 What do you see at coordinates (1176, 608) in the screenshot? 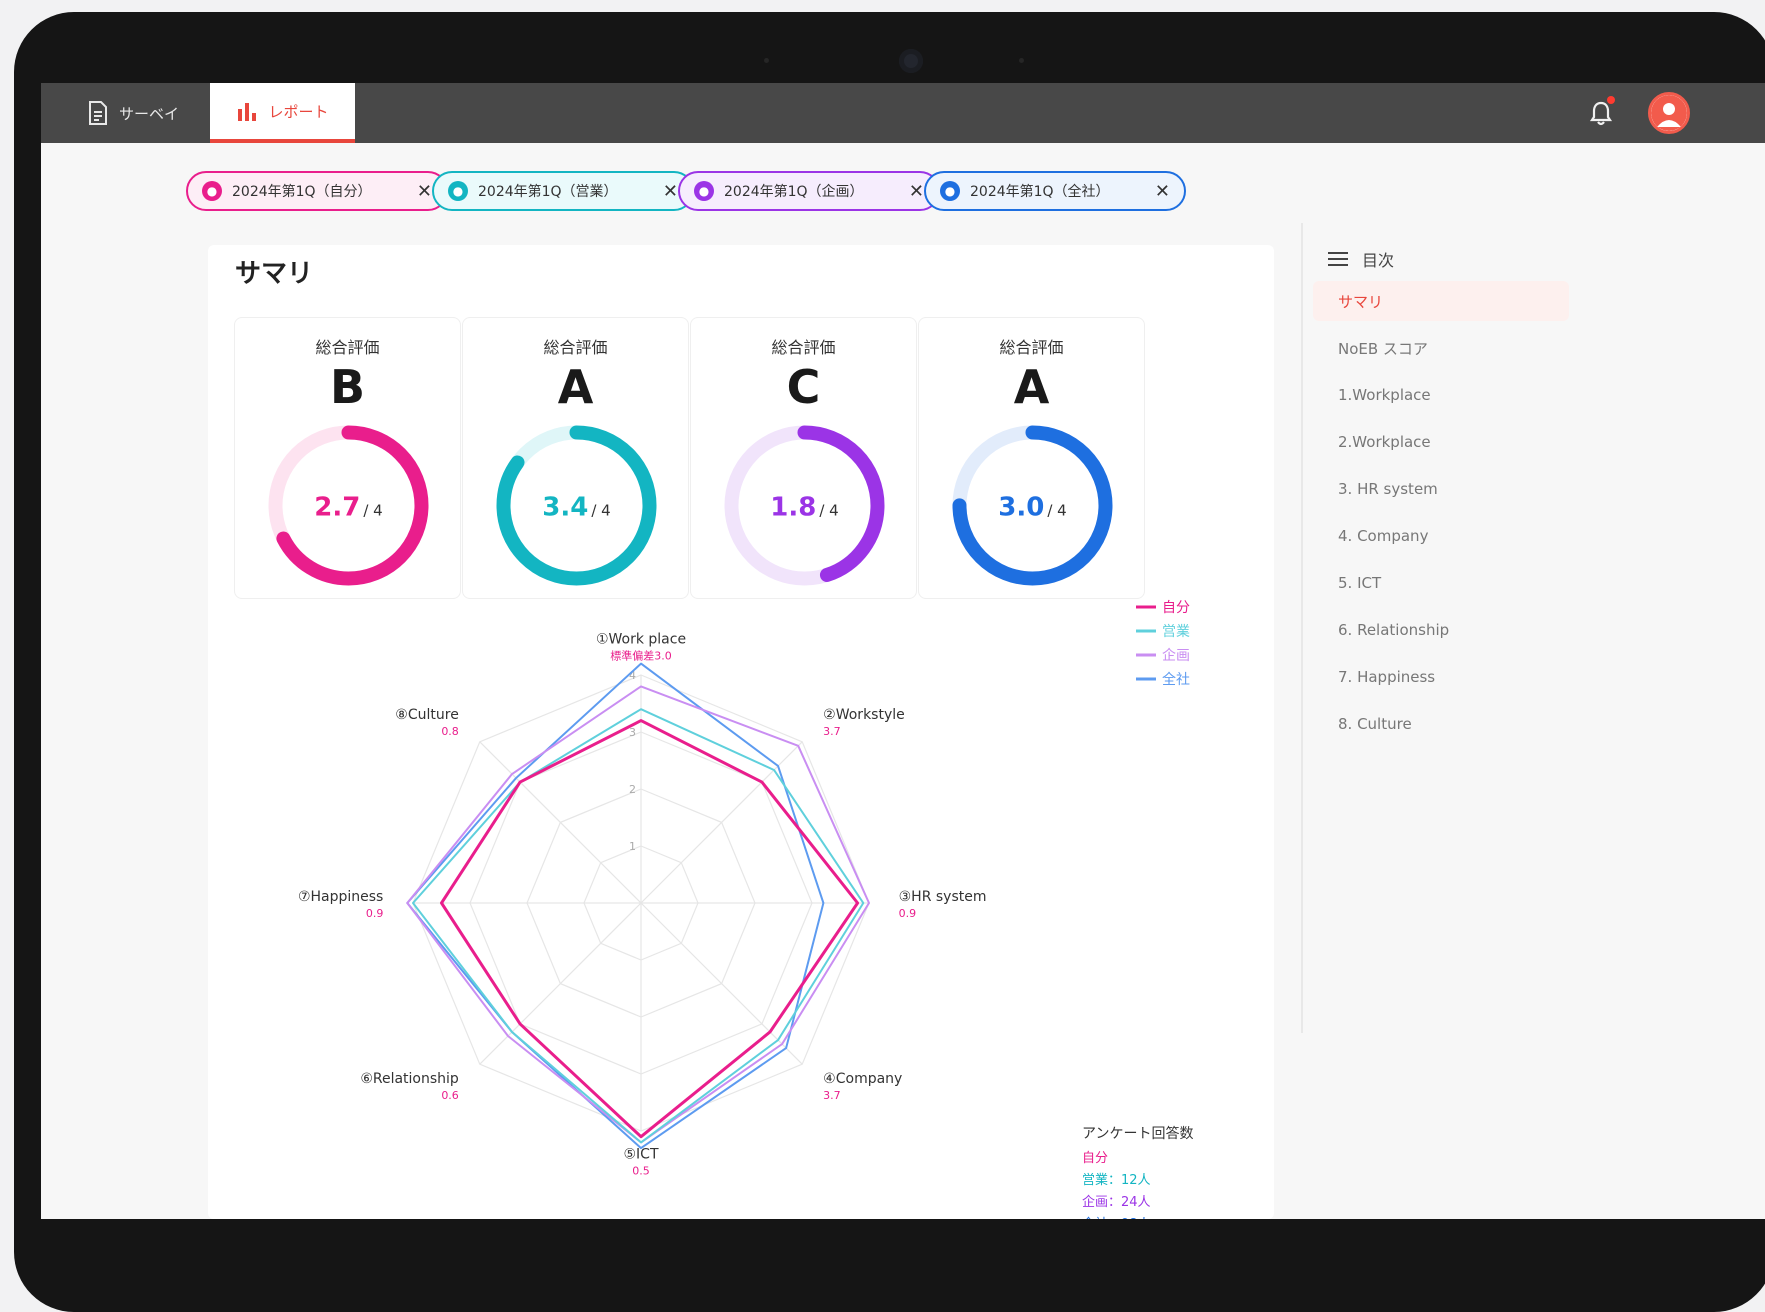
I see `legend-label: 自分` at bounding box center [1176, 608].